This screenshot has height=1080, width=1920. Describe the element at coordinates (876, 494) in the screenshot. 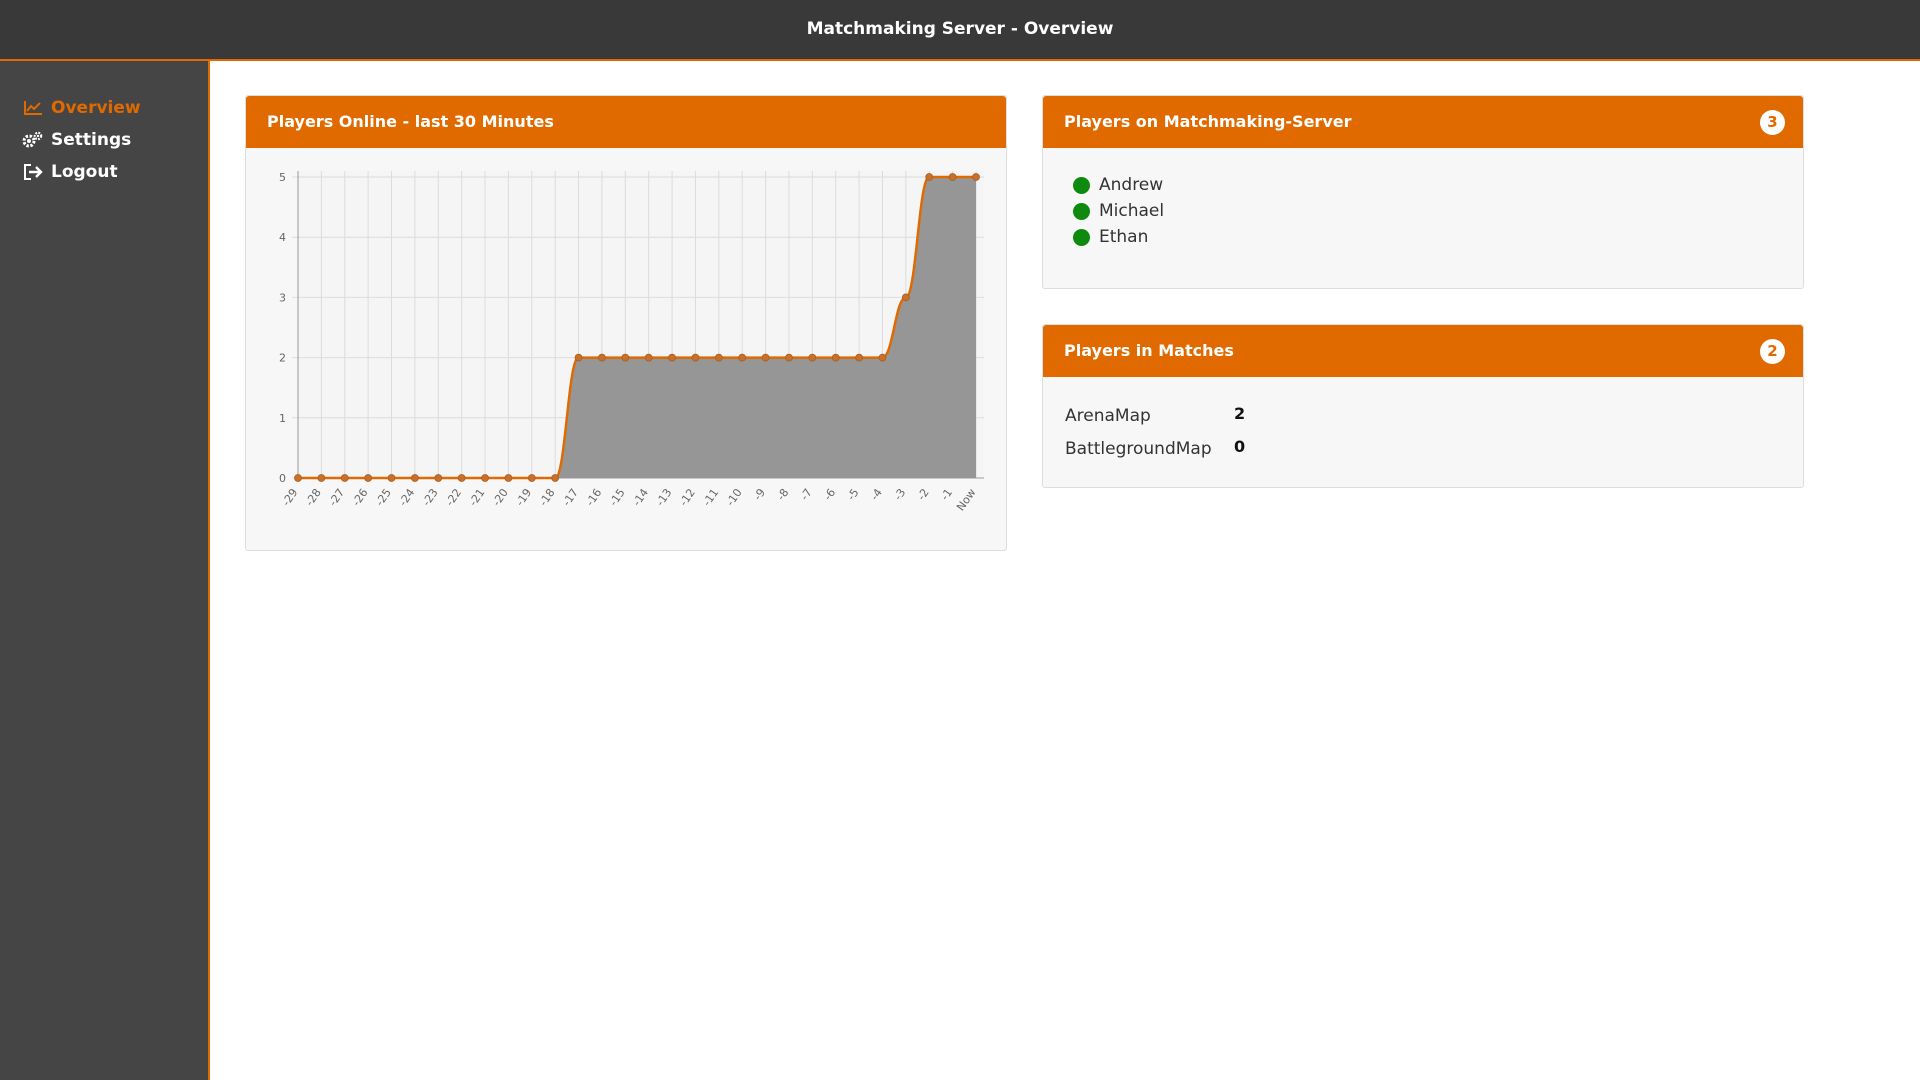

I see `x-tick-label: -4` at that location.